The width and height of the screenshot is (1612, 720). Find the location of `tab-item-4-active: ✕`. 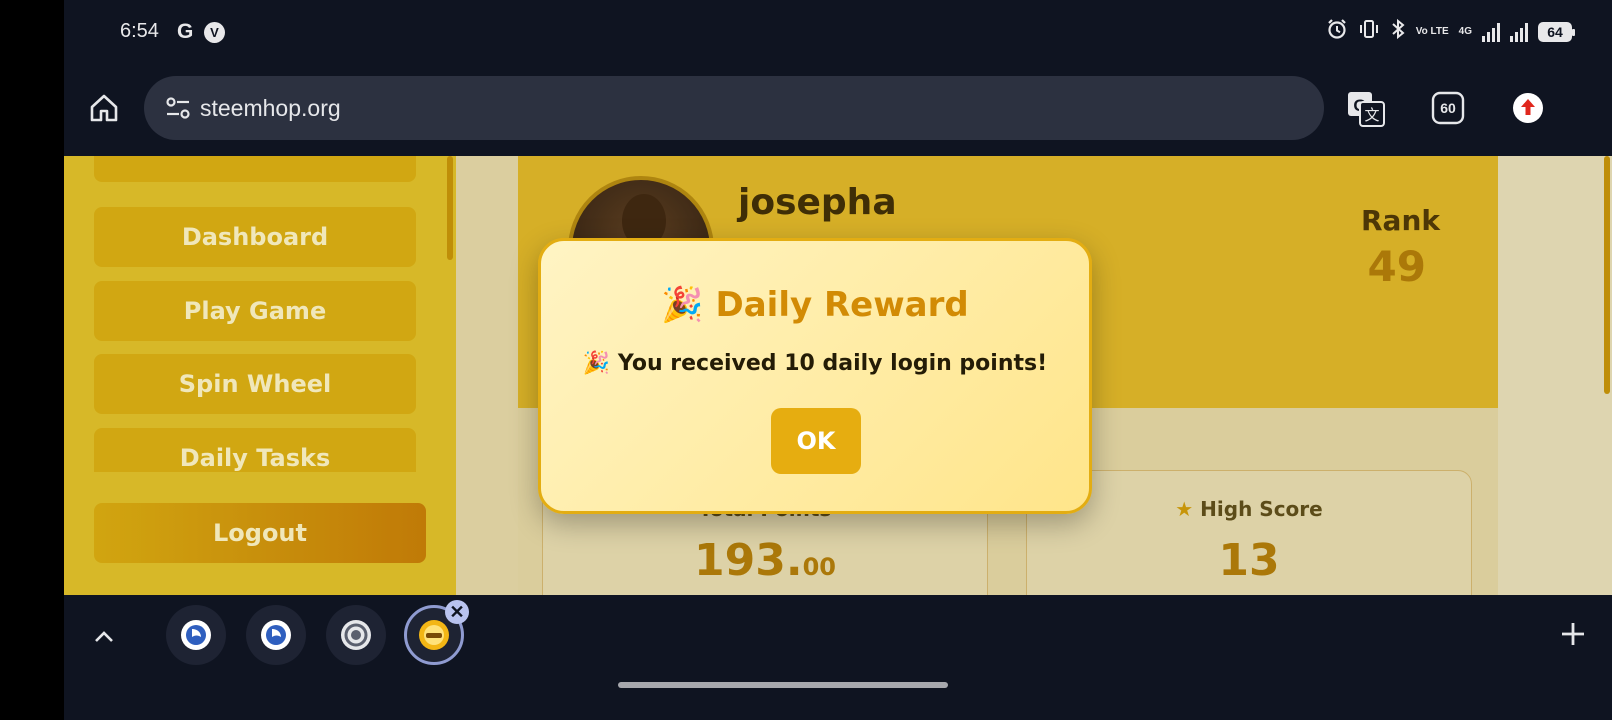

tab-item-4-active: ✕ is located at coordinates (436, 632).